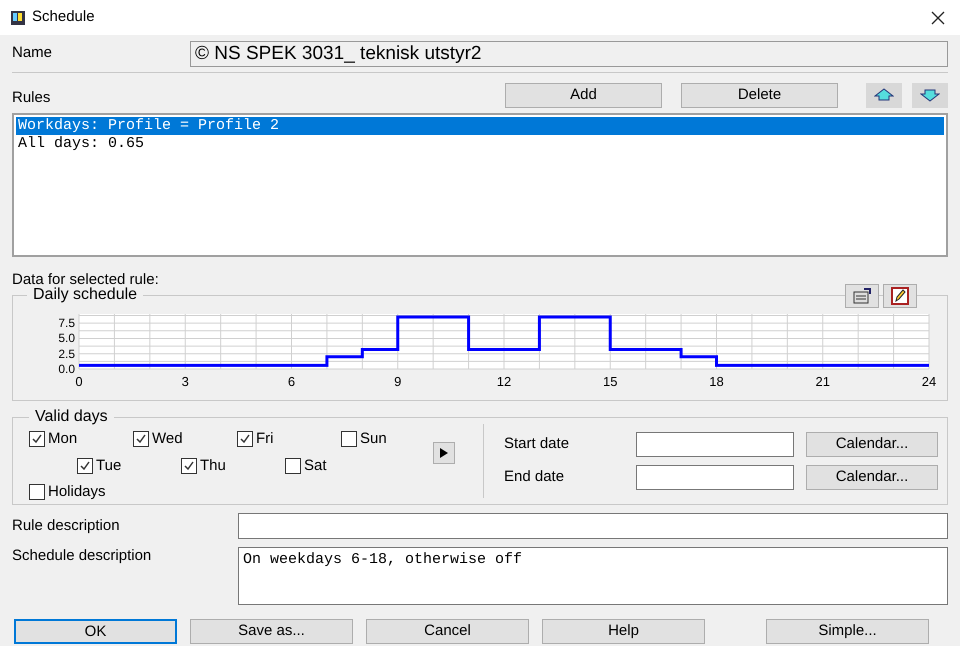 Image resolution: width=960 pixels, height=646 pixels. I want to click on x-tick-label: 9, so click(398, 381).